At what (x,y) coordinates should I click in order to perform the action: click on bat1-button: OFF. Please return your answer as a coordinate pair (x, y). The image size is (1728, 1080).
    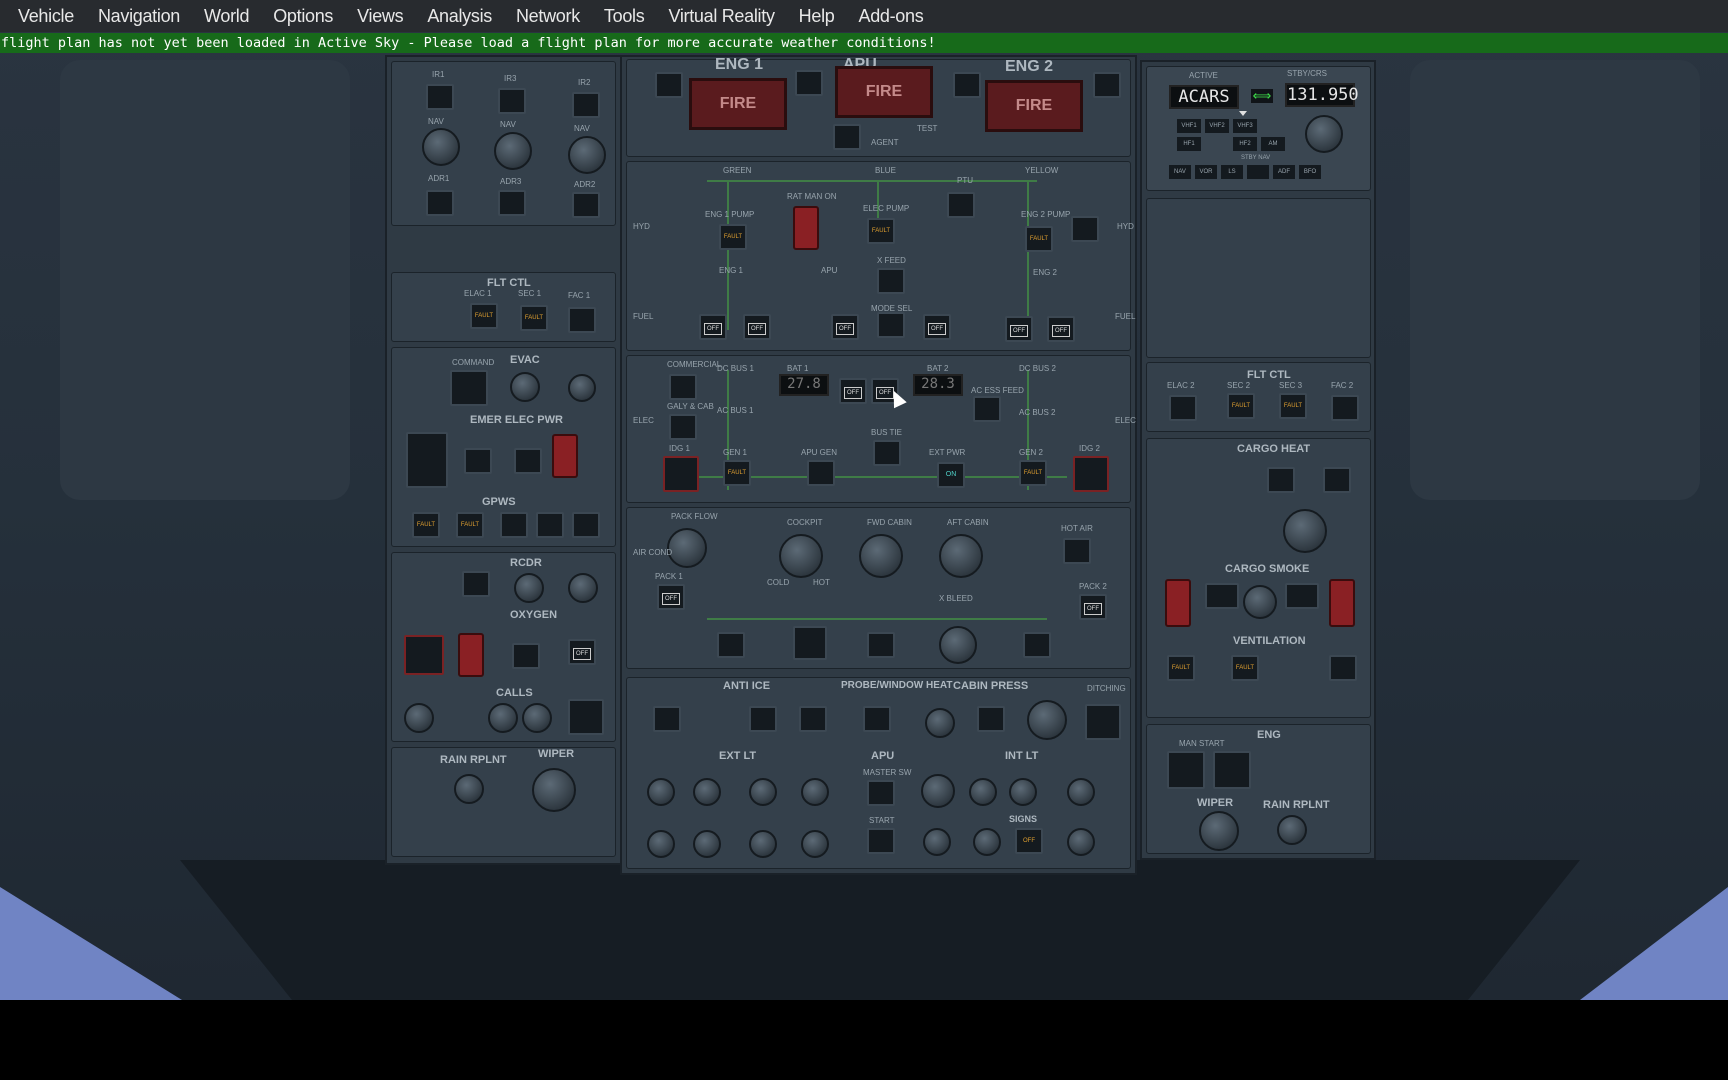
    Looking at the image, I should click on (853, 391).